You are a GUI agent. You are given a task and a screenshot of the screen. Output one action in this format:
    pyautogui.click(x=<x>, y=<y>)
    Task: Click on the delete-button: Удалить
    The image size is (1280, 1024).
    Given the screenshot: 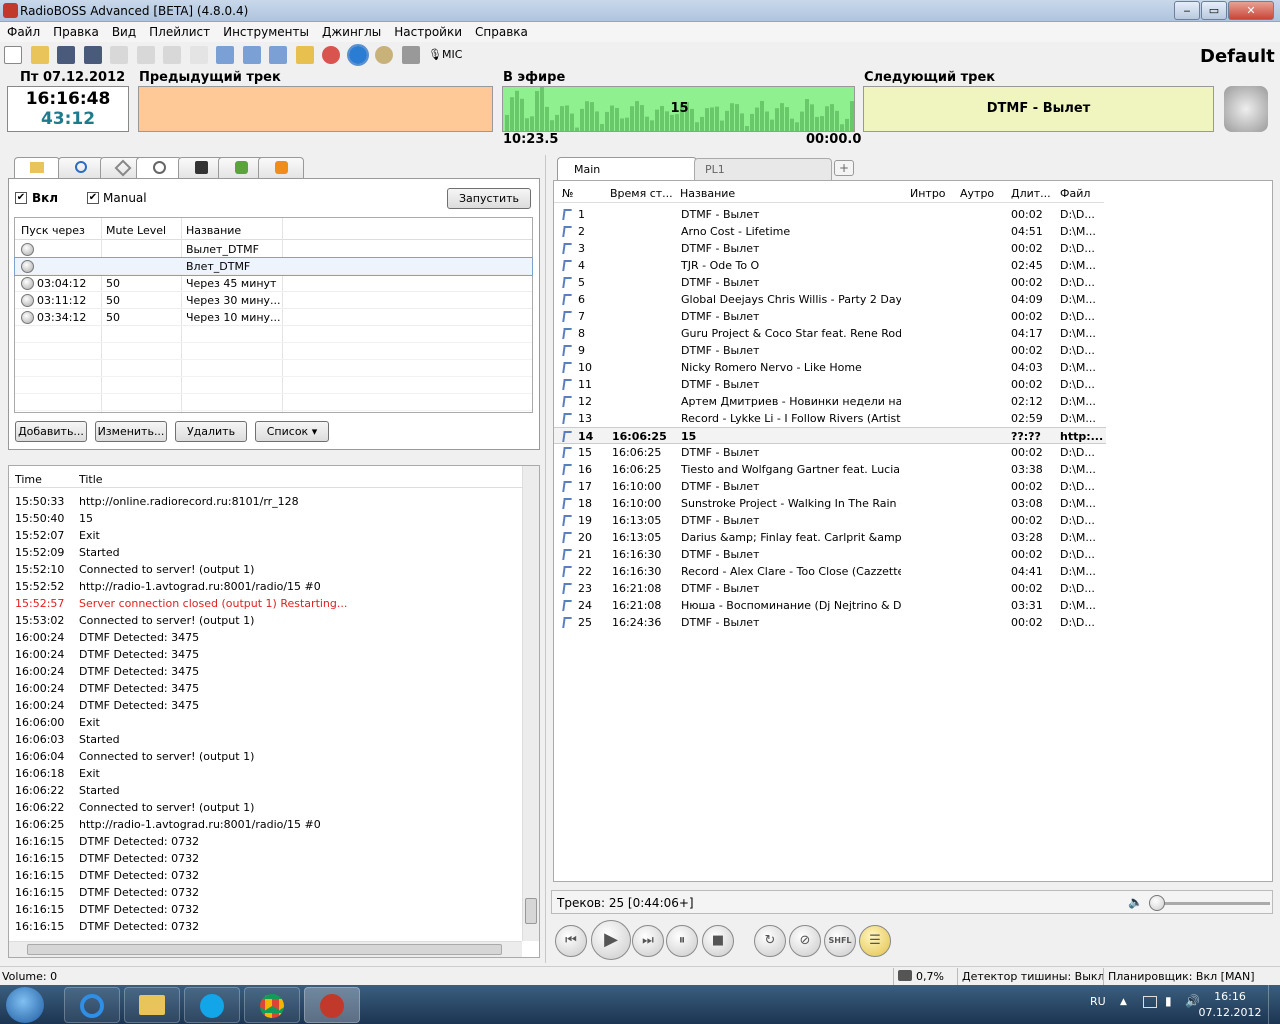 What is the action you would take?
    pyautogui.click(x=211, y=431)
    